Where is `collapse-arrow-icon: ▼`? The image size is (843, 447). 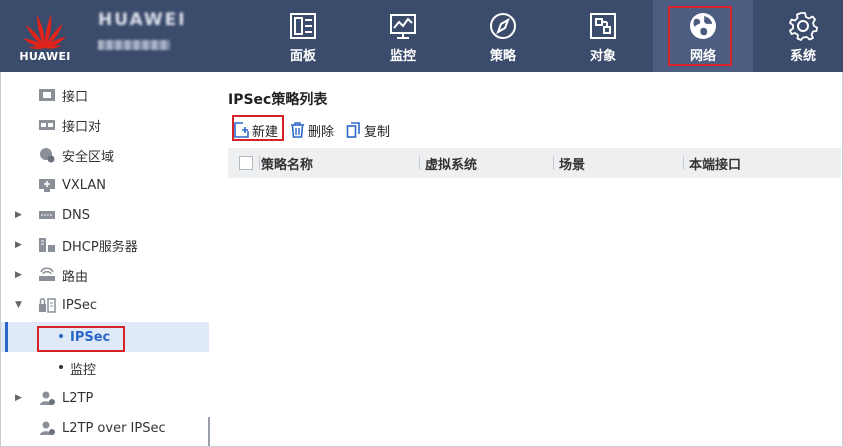
collapse-arrow-icon: ▼ is located at coordinates (20, 305).